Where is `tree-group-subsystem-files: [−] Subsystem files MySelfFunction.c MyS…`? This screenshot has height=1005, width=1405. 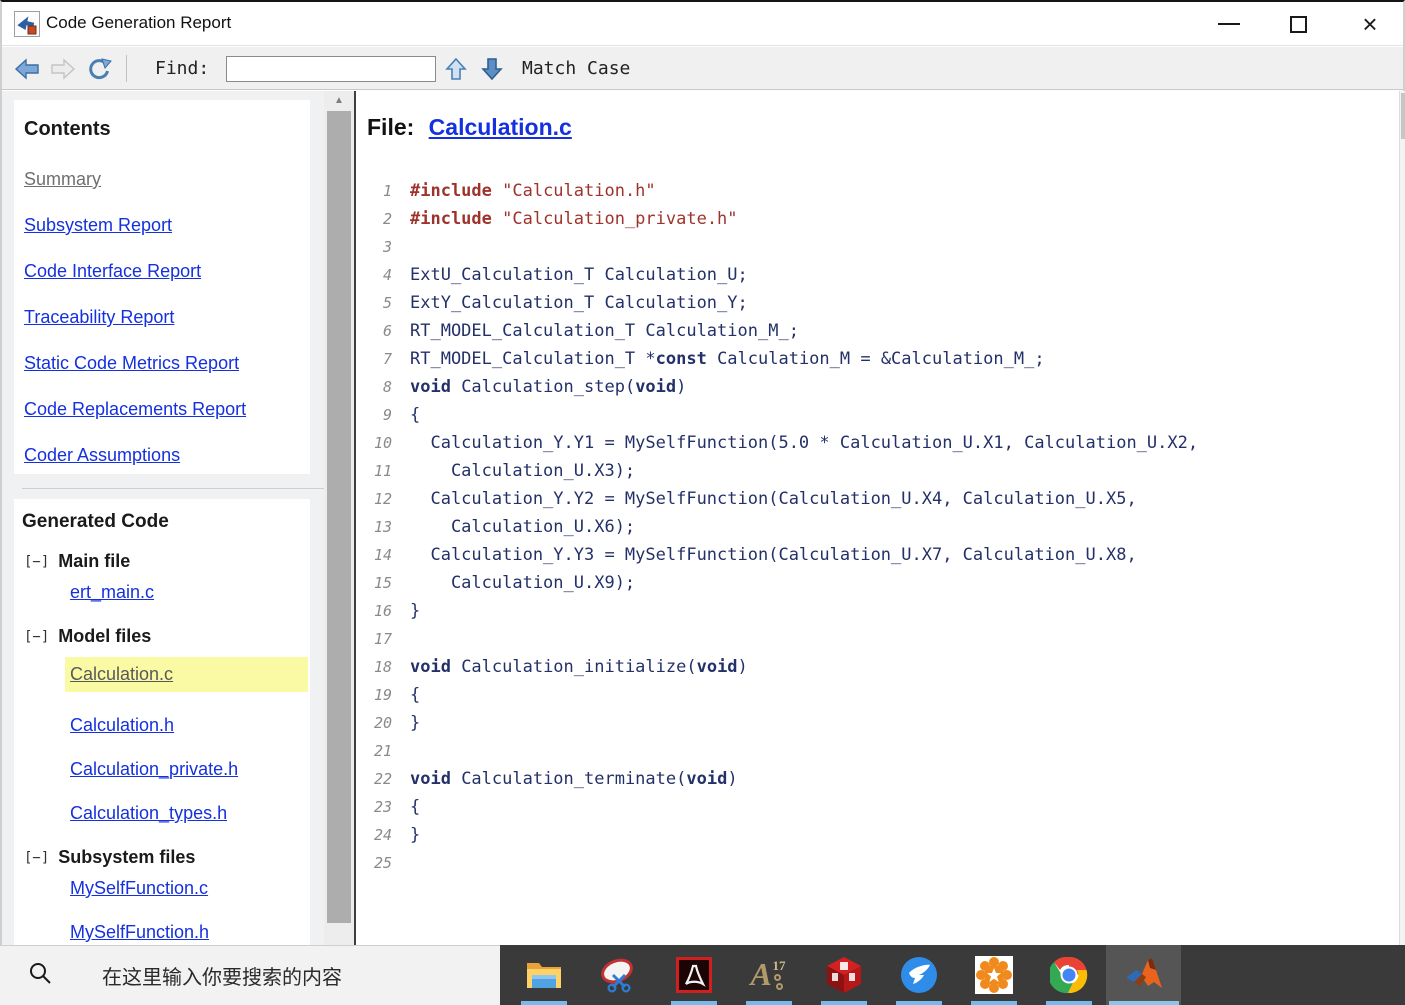 tree-group-subsystem-files: [−] Subsystem files MySelfFunction.c MyS… is located at coordinates (166, 895).